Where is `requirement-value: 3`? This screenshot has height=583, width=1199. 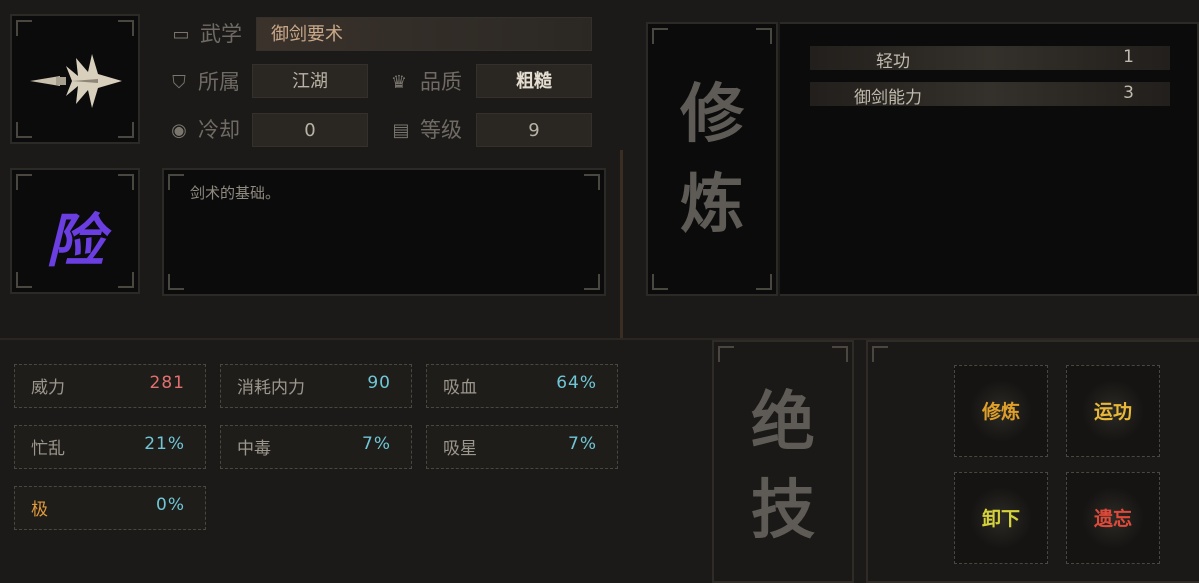 requirement-value: 3 is located at coordinates (1128, 93).